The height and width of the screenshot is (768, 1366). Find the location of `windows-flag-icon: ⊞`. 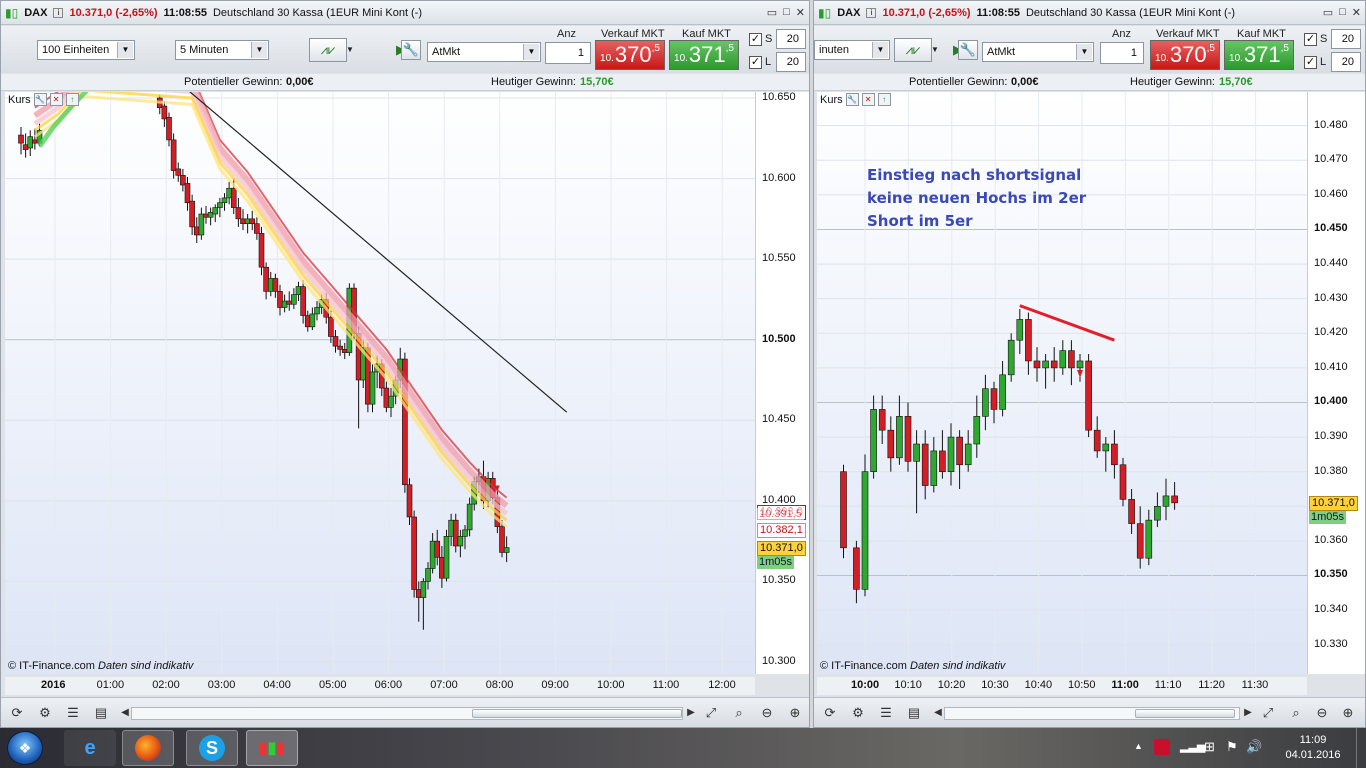

windows-flag-icon: ⊞ is located at coordinates (1209, 747).